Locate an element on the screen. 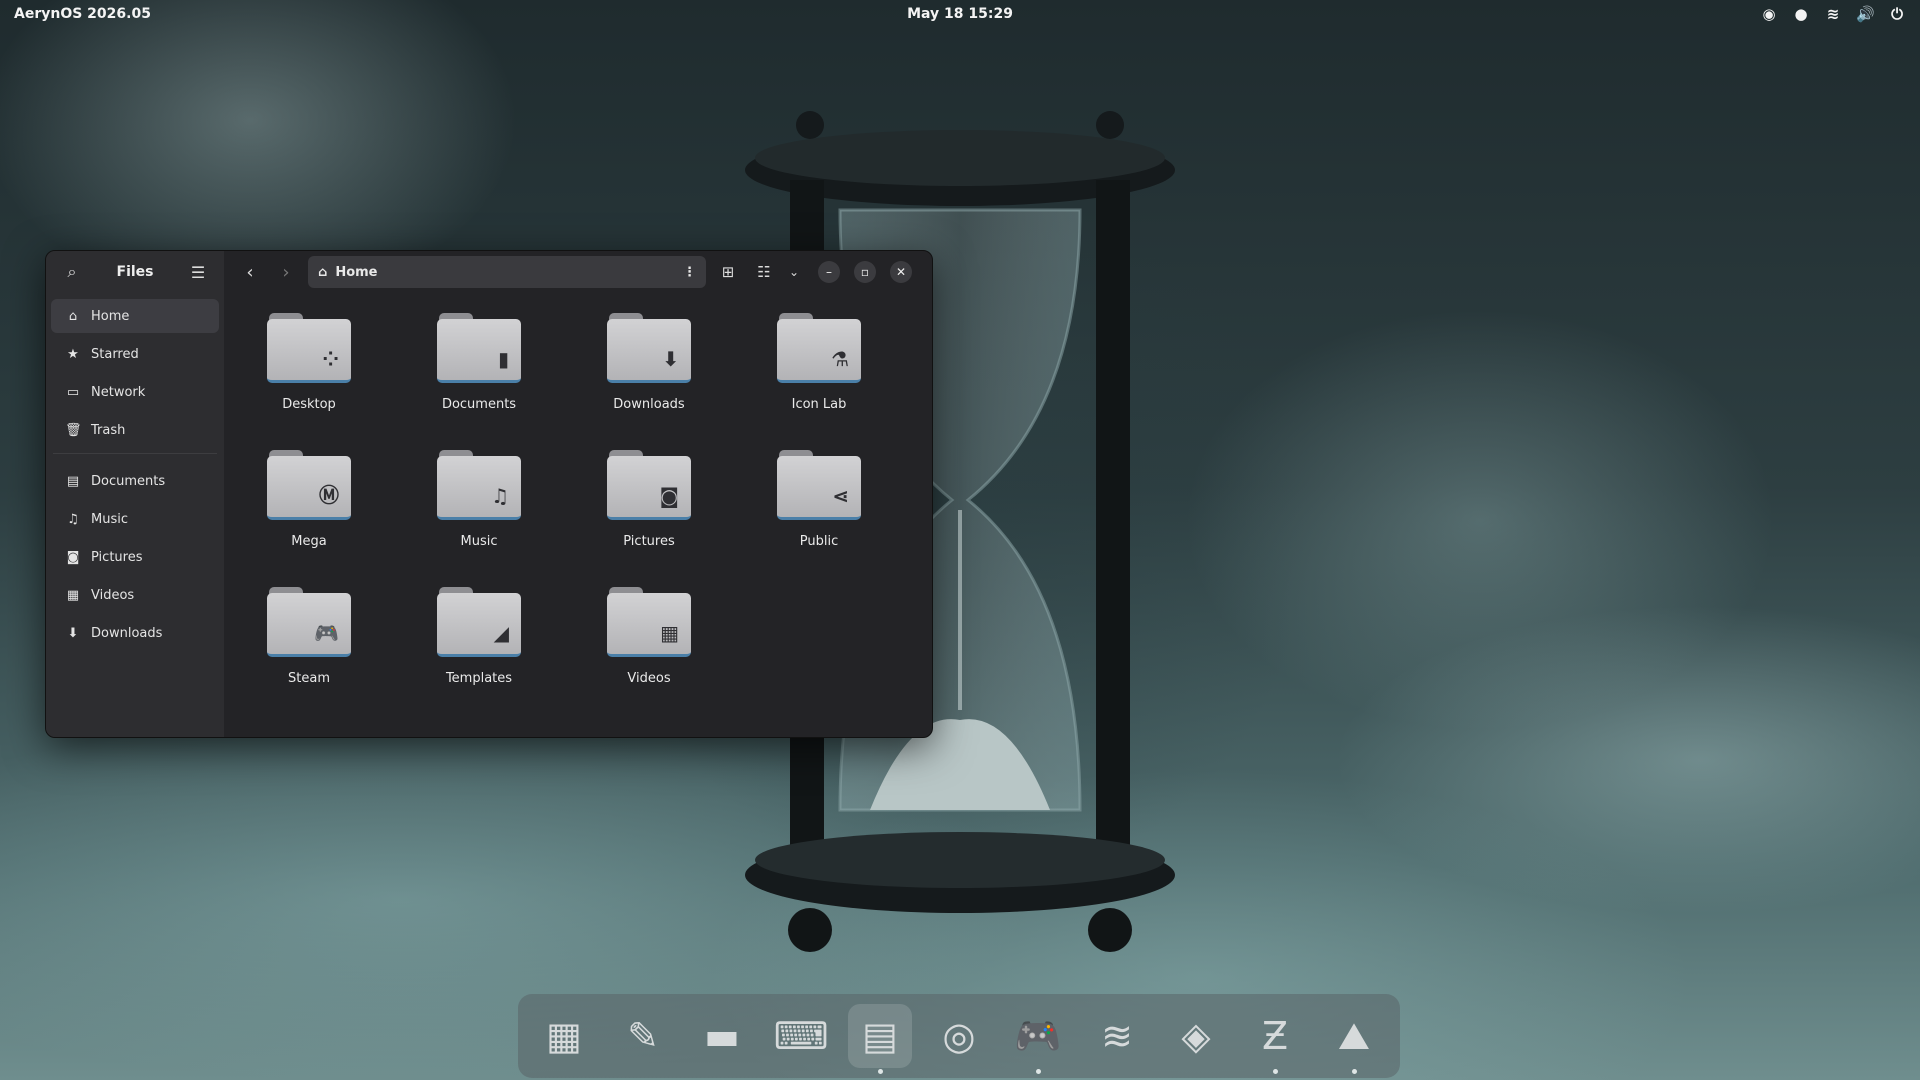 This screenshot has height=1080, width=1920. downloads-icon: ⬇ is located at coordinates (73, 633).